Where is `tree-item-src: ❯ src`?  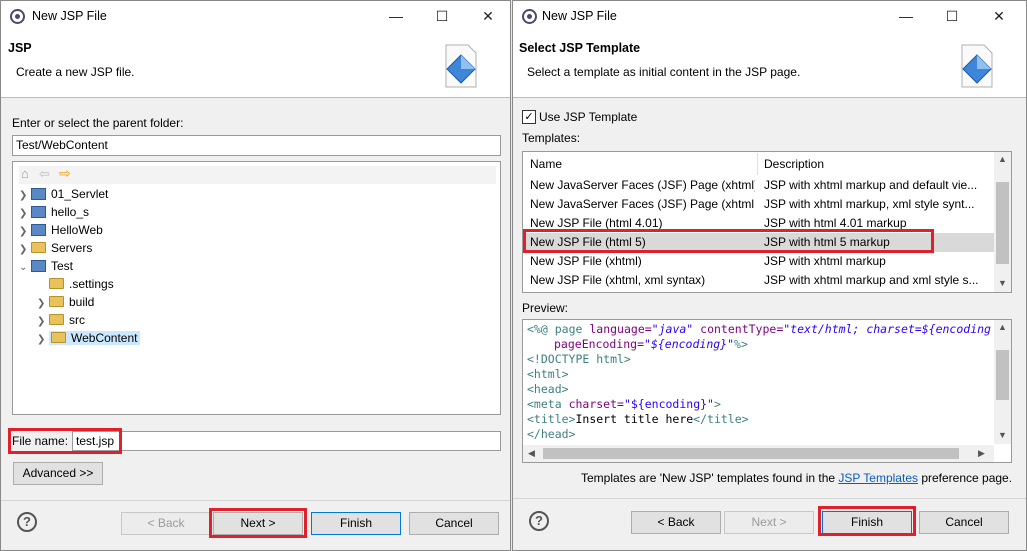
tree-item-src: ❯ src is located at coordinates (61, 320).